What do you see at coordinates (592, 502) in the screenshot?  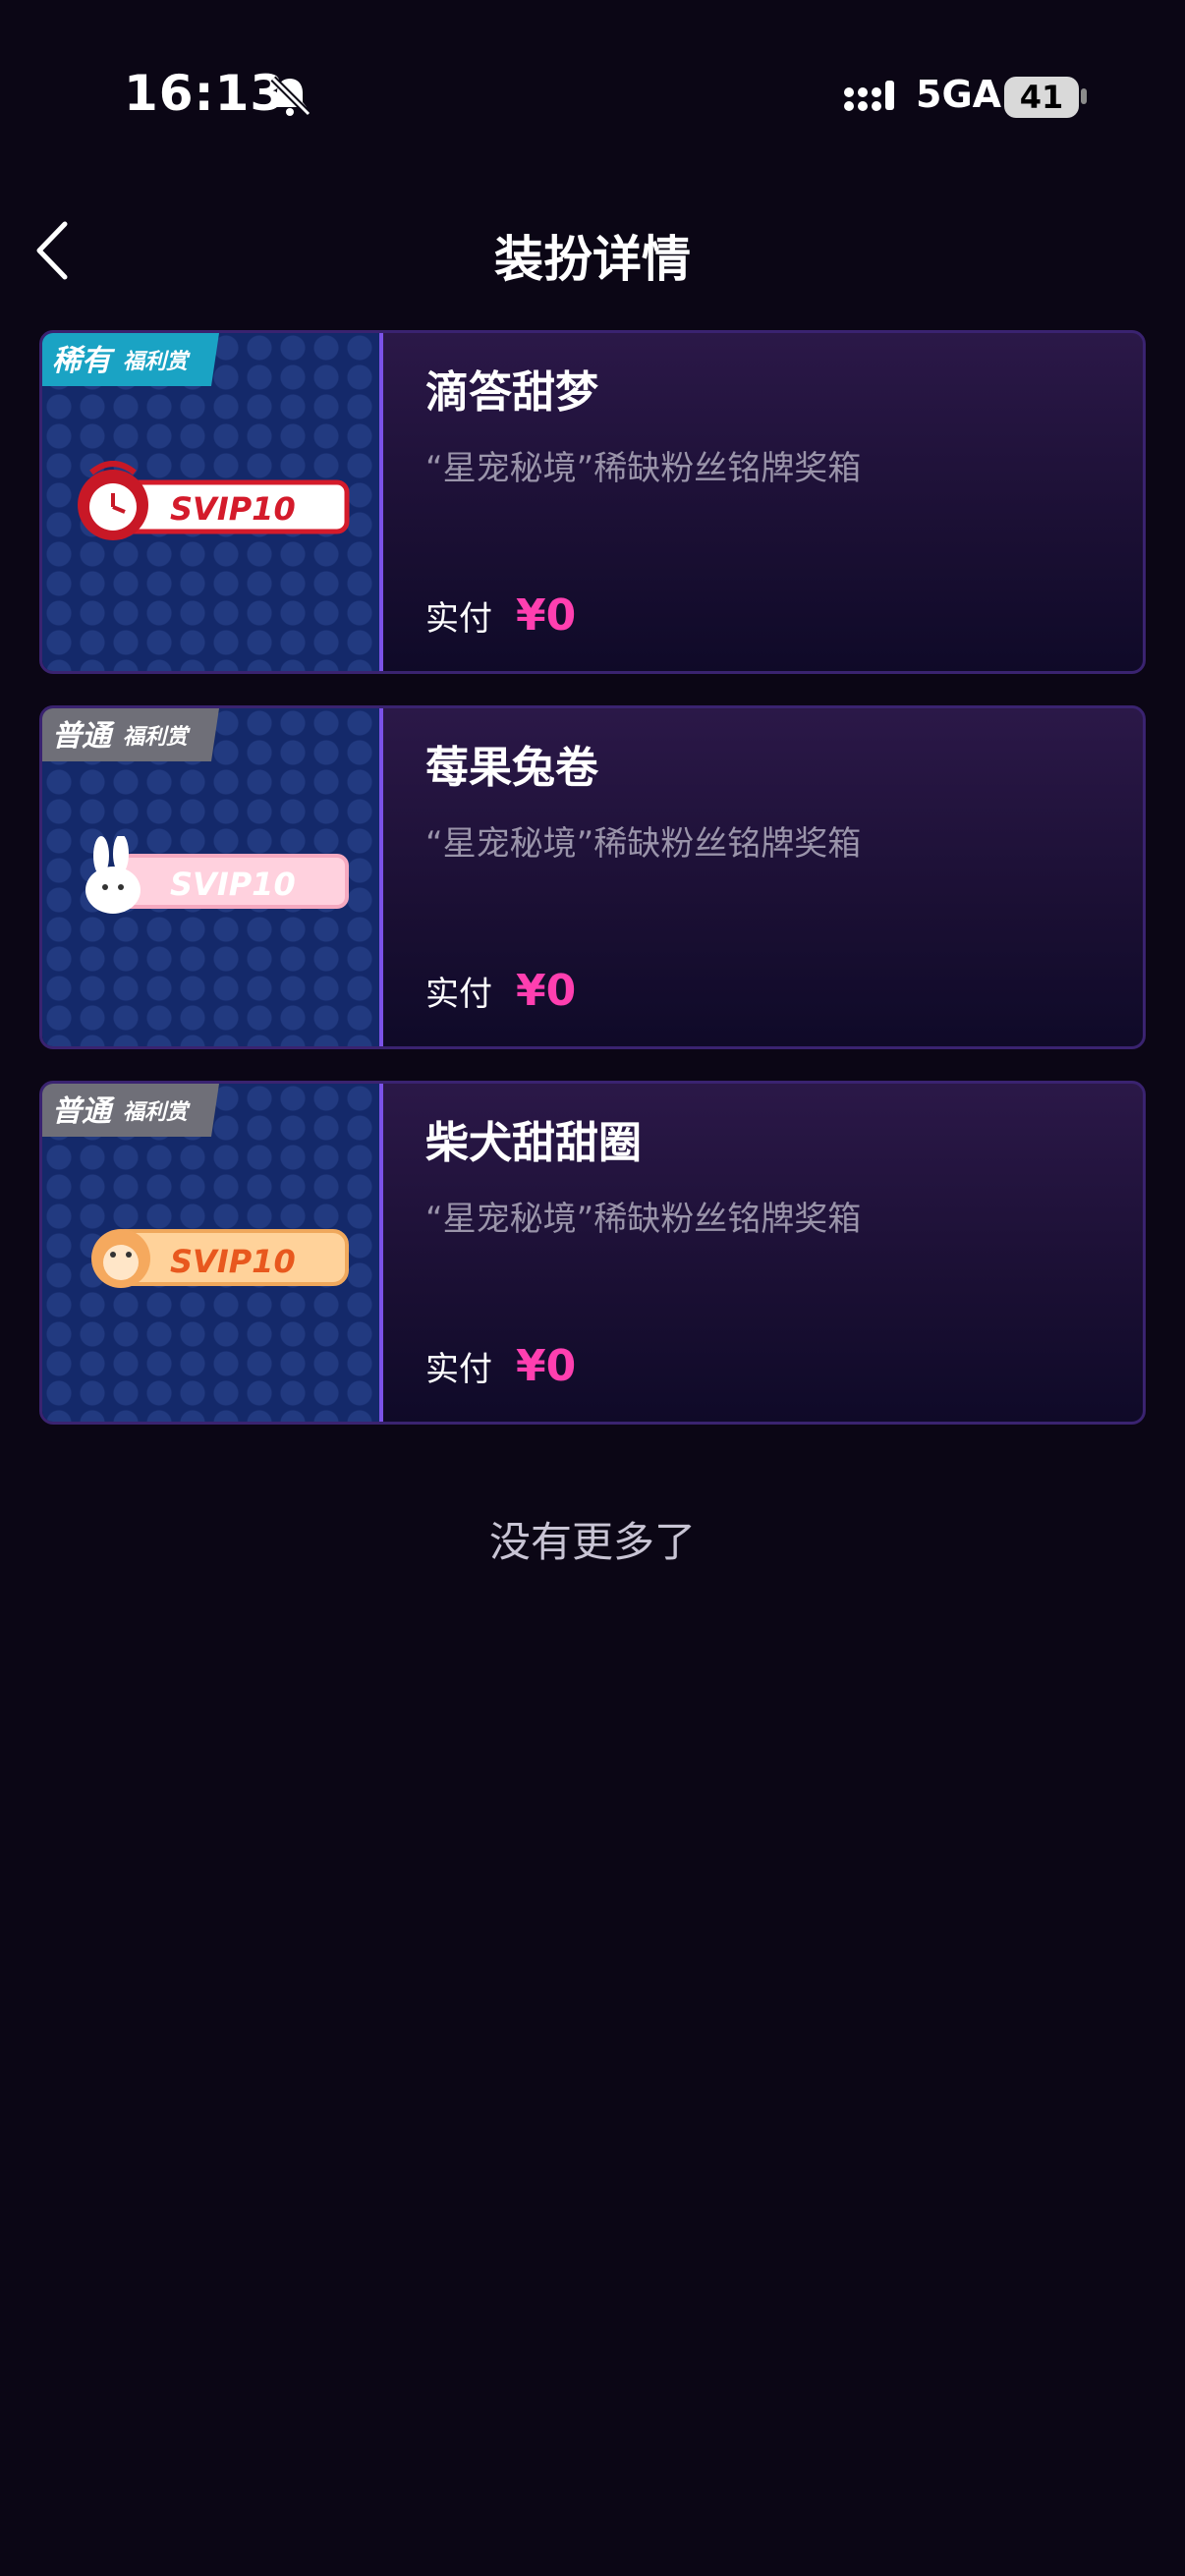 I see `outfit-card: 稀有 福利赏 SVIP10 滴答甜梦 “星宠秘境”稀缺粉丝铭牌奖箱 实付 ¥0` at bounding box center [592, 502].